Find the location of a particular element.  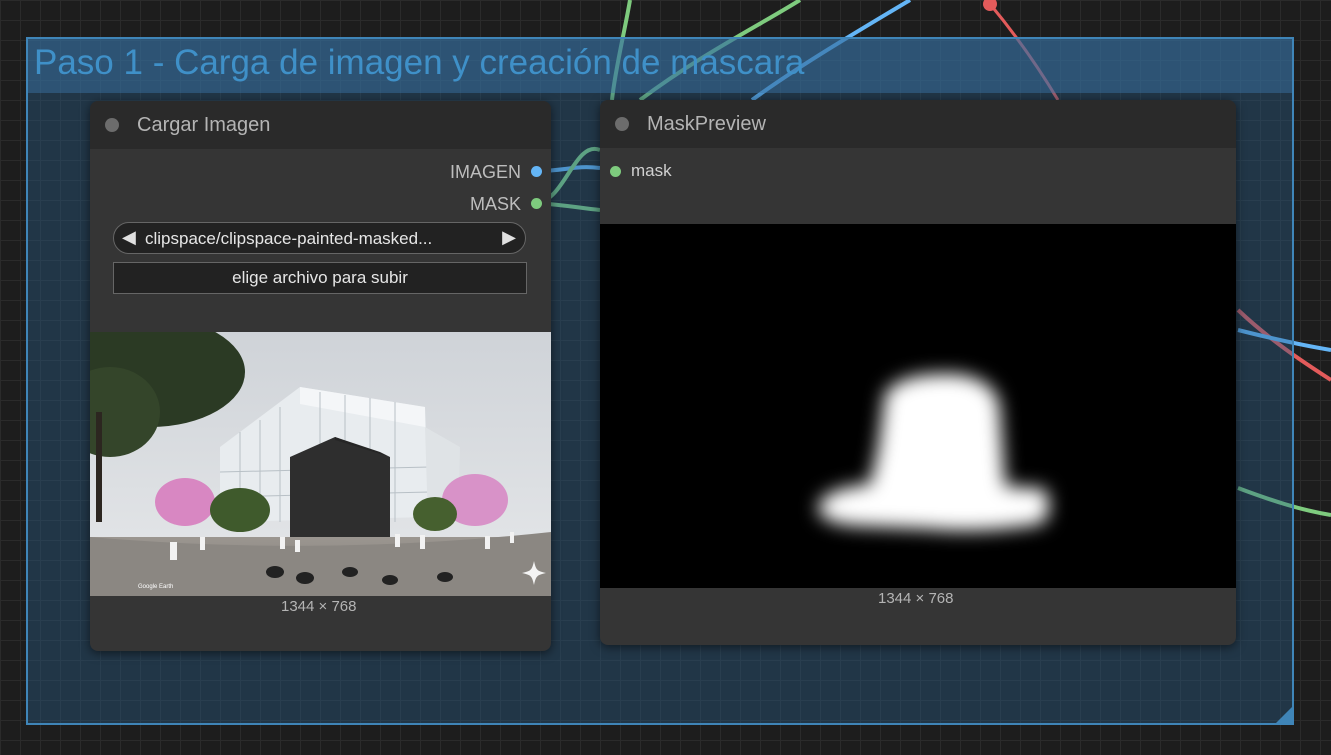

image-preview: Google Earth is located at coordinates (320, 464).